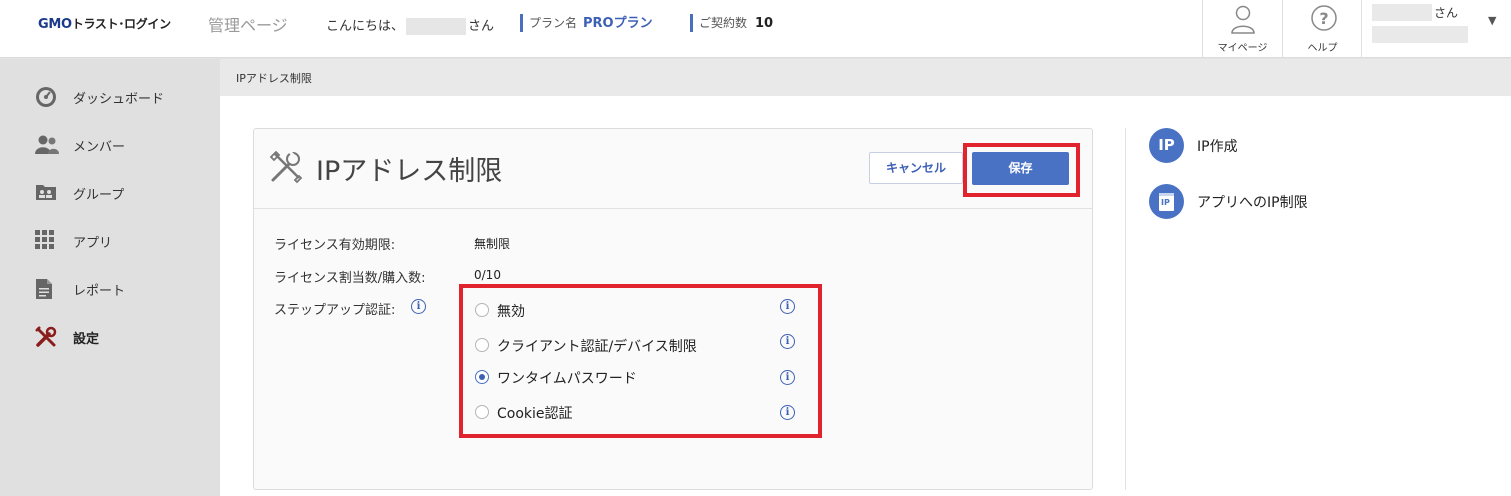 Image resolution: width=1511 pixels, height=496 pixels. I want to click on sidebar-item-apps: アプリ, so click(110, 241).